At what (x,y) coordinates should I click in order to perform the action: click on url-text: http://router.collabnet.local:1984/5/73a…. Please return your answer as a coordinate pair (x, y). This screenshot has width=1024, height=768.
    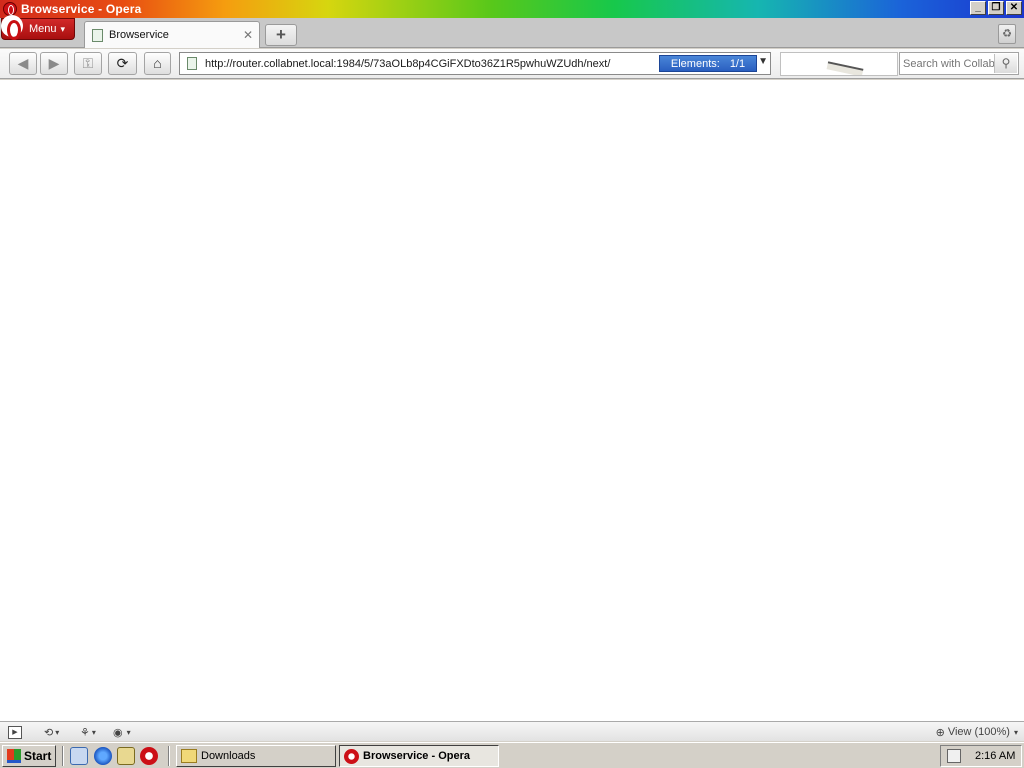
    Looking at the image, I should click on (430, 64).